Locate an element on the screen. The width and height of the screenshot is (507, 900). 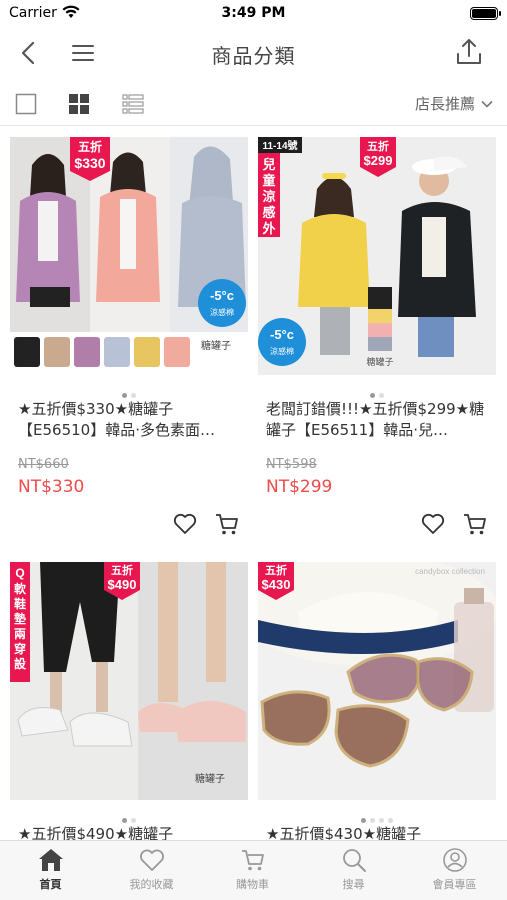
tab-label: 搜尋 is located at coordinates (353, 884).